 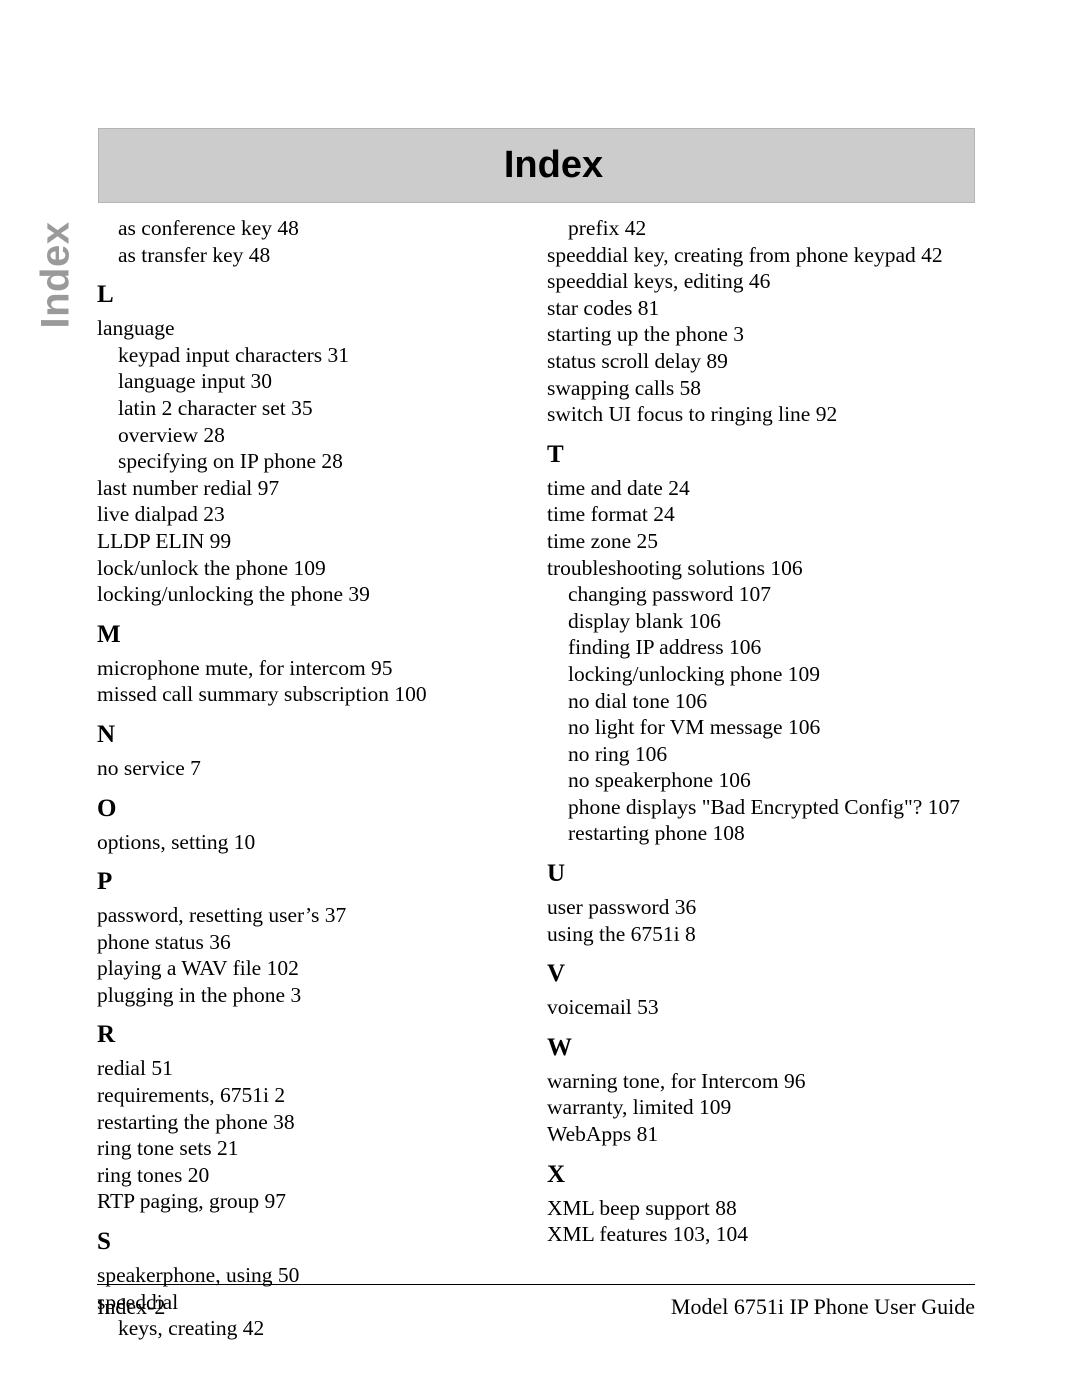 I want to click on index-subentry: overview 28, so click(x=171, y=434).